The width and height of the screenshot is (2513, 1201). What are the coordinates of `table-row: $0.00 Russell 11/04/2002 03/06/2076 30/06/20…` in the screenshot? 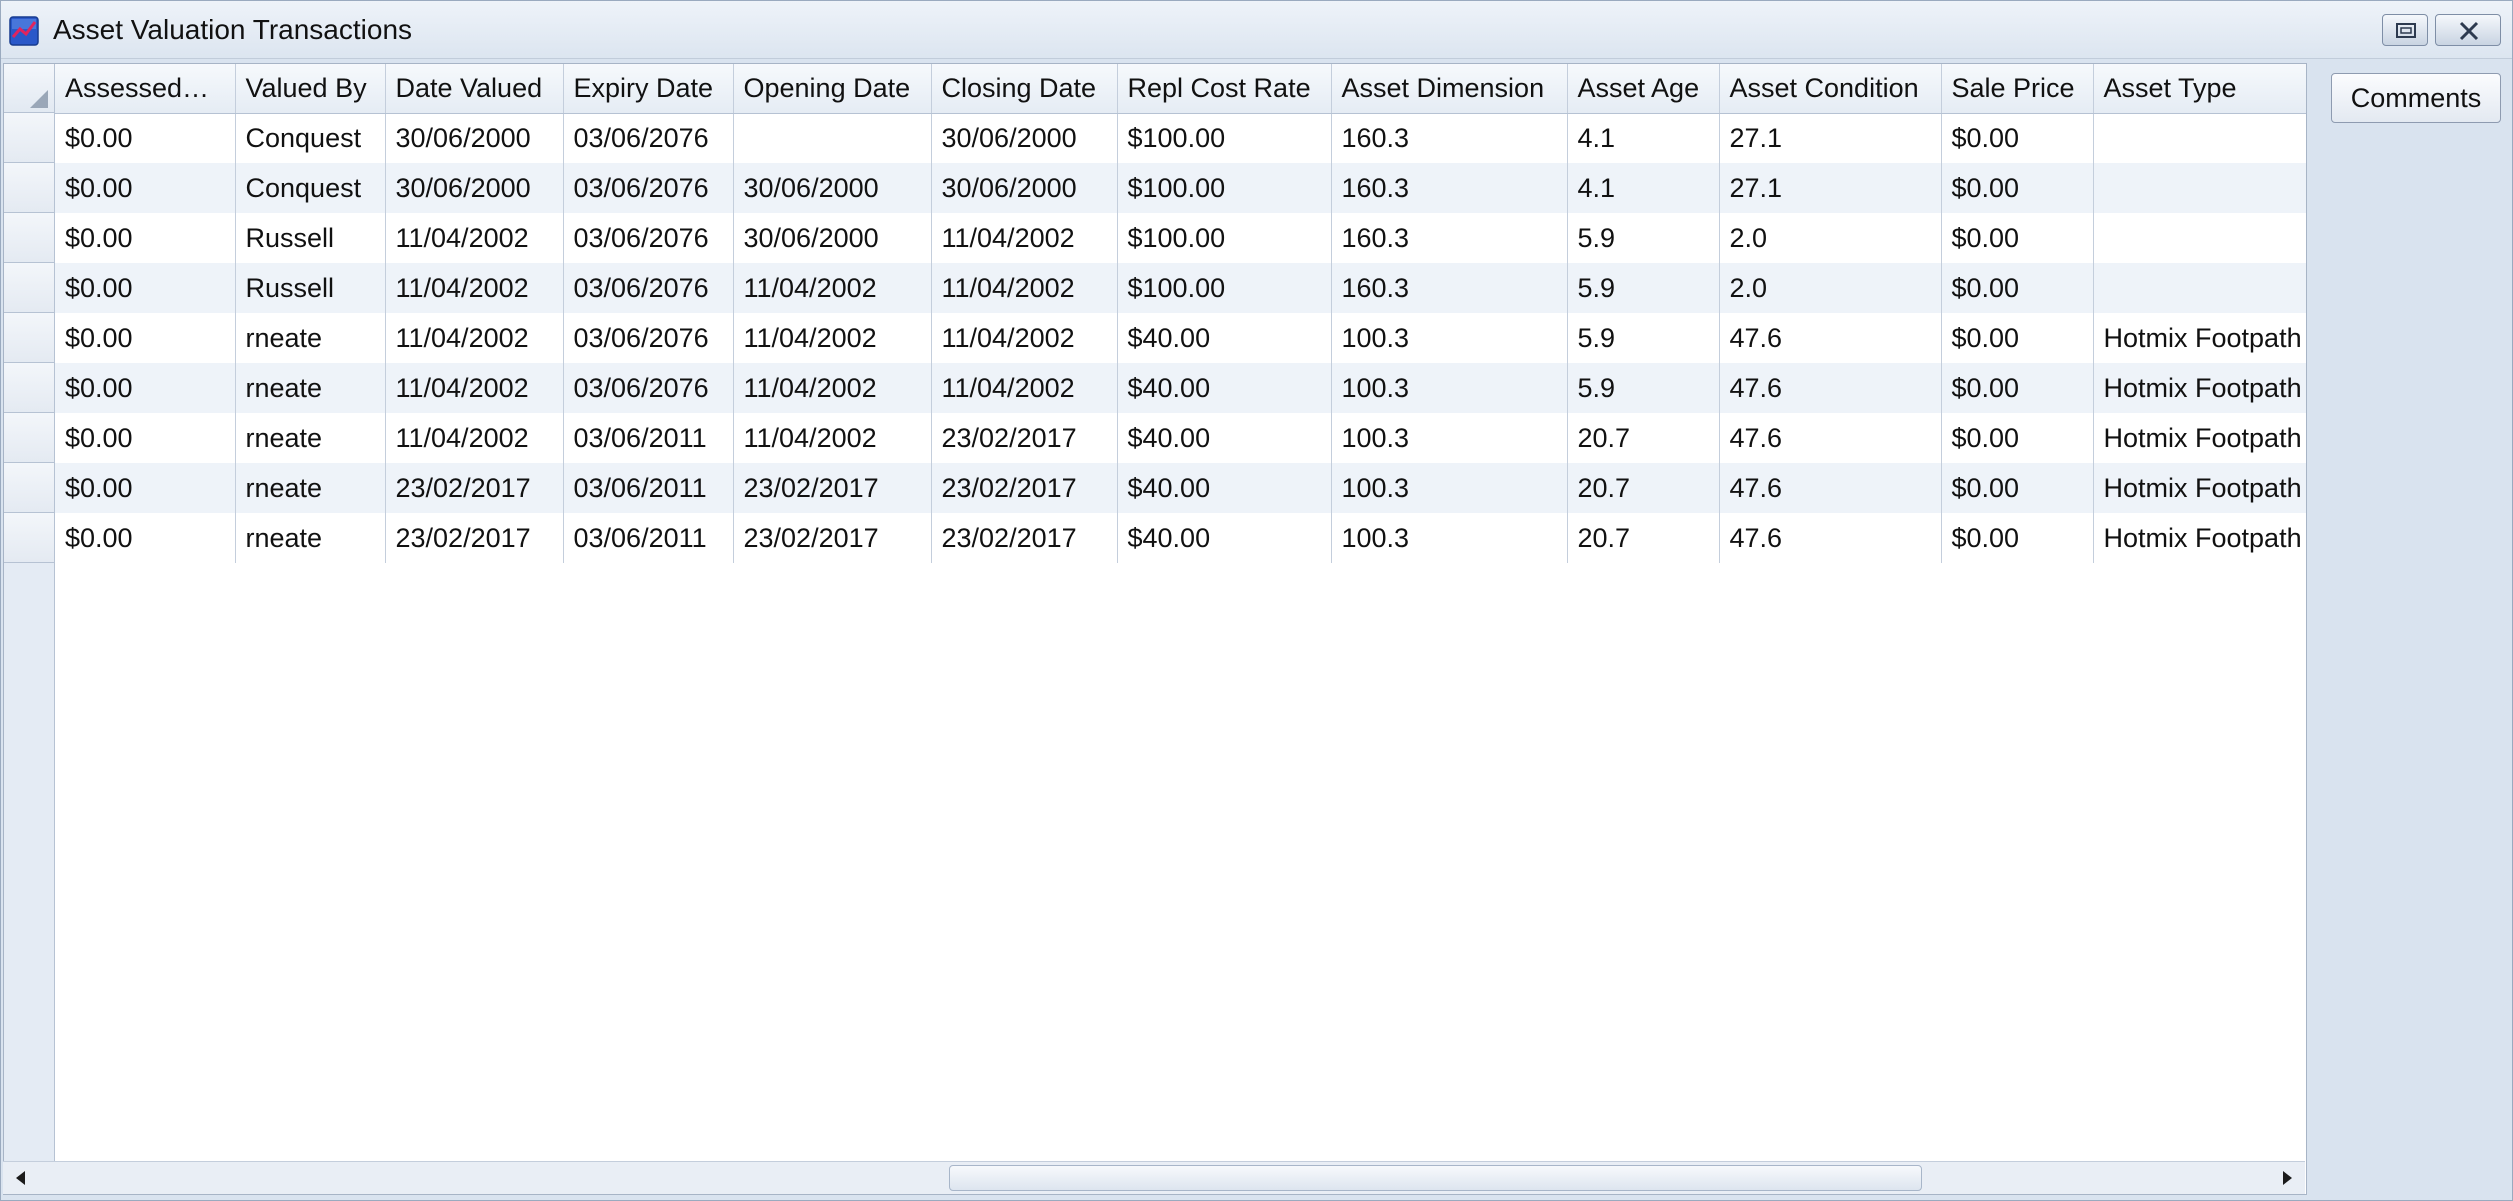 It's located at (1180, 238).